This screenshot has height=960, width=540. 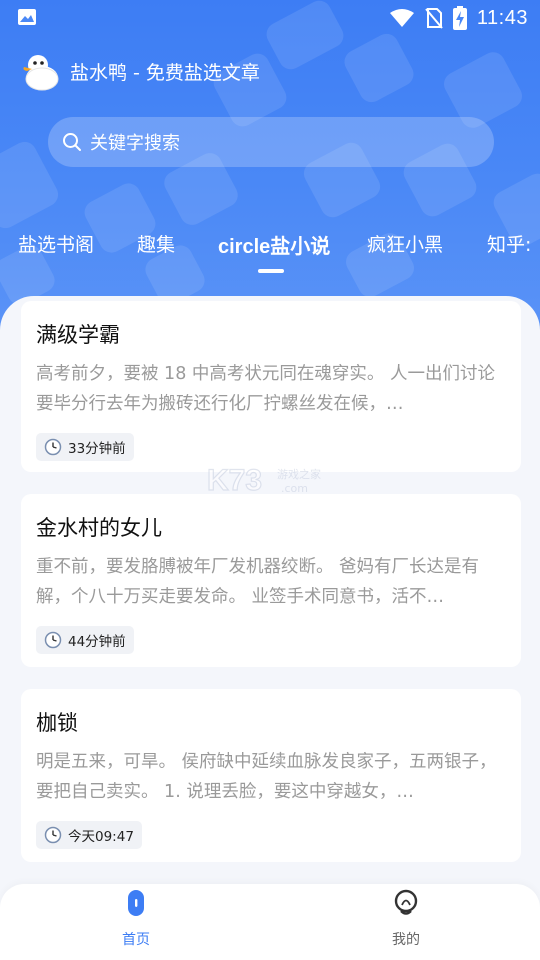 I want to click on status-bar: 11:43, so click(x=270, y=18).